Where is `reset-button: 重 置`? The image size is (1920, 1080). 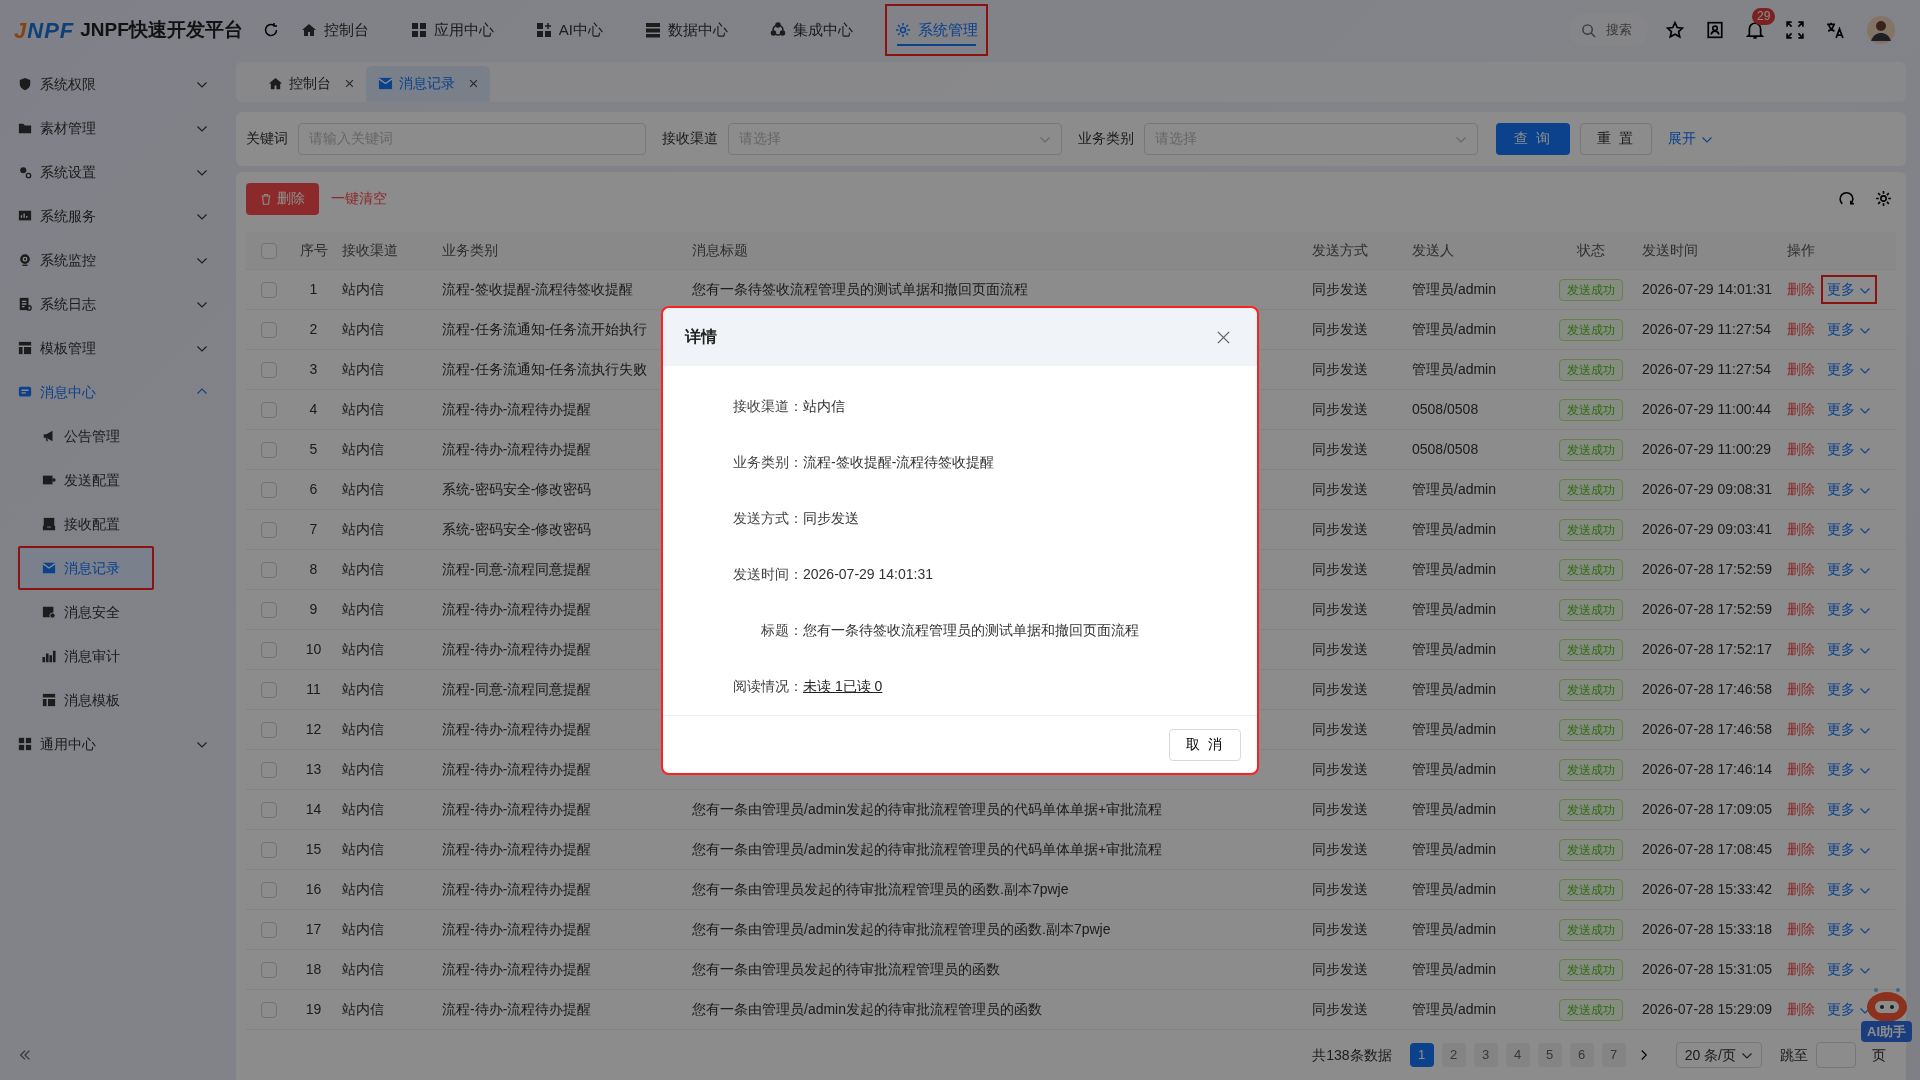 reset-button: 重 置 is located at coordinates (1615, 138).